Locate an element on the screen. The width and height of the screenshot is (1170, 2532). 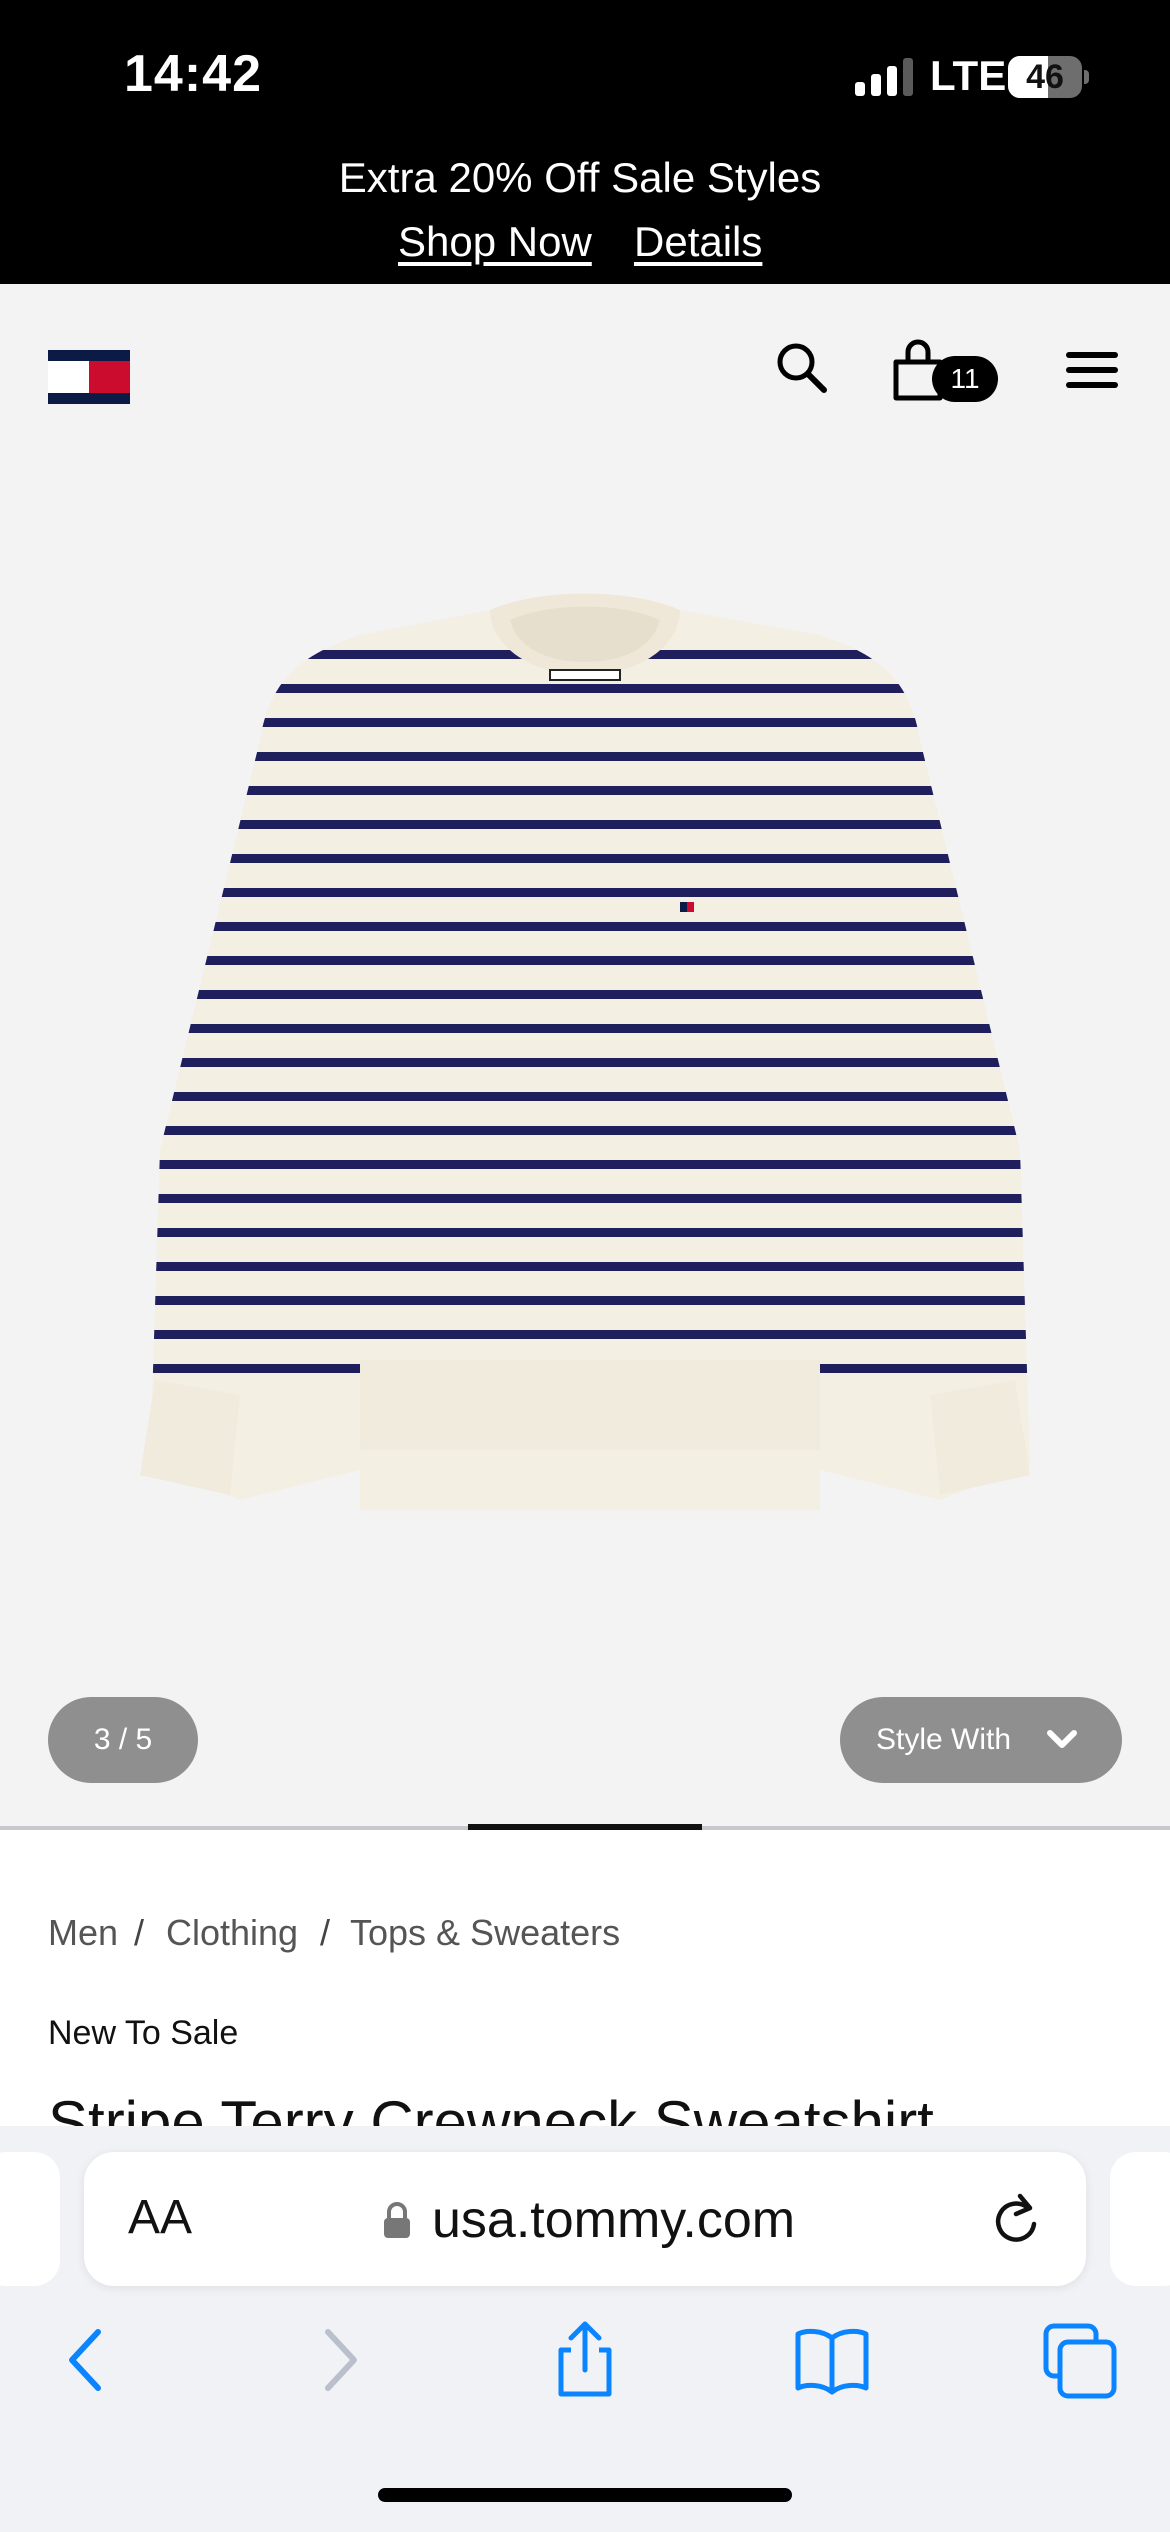
forward-icon is located at coordinates (340, 2360).